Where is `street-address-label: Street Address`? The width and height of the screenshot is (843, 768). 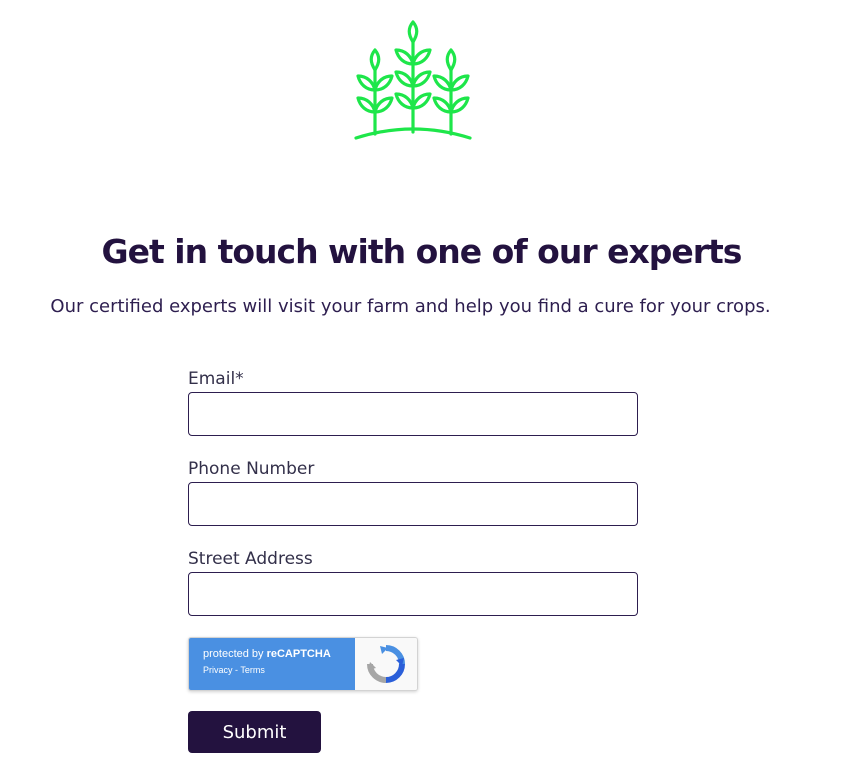
street-address-label: Street Address is located at coordinates (250, 559).